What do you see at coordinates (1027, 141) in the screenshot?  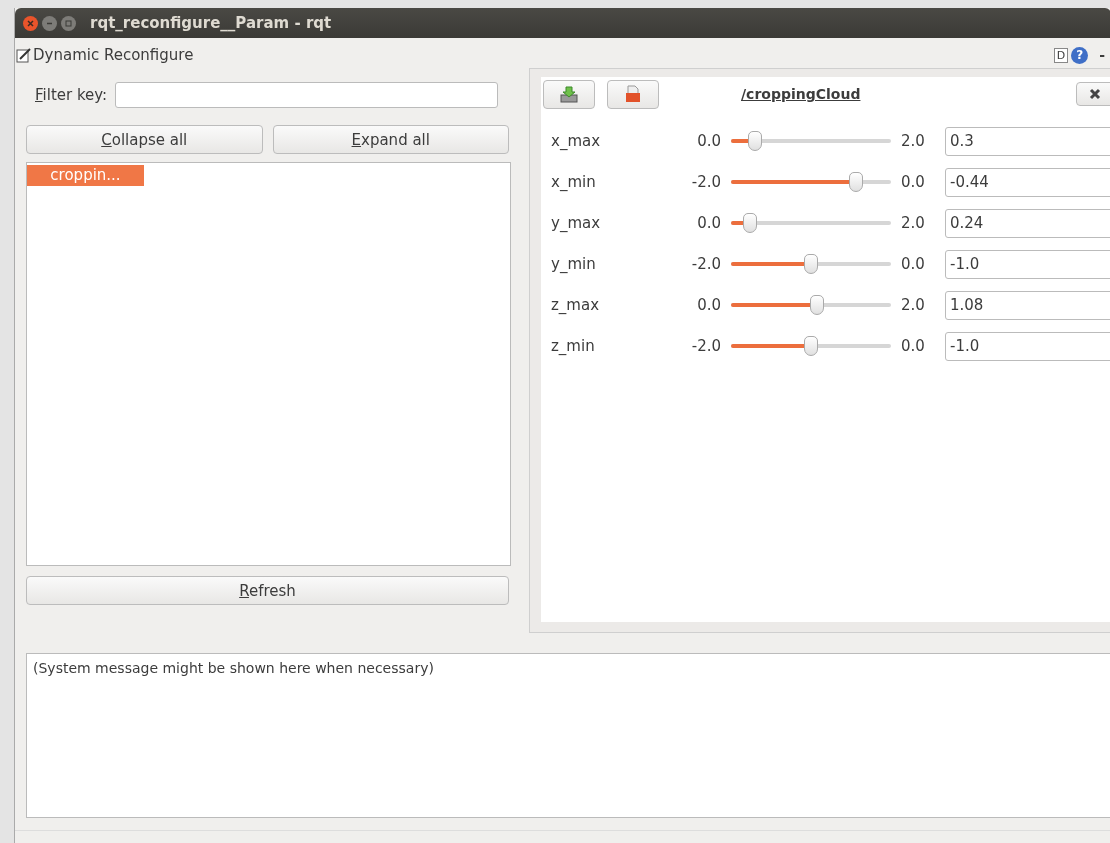 I see `value-field: 0.3` at bounding box center [1027, 141].